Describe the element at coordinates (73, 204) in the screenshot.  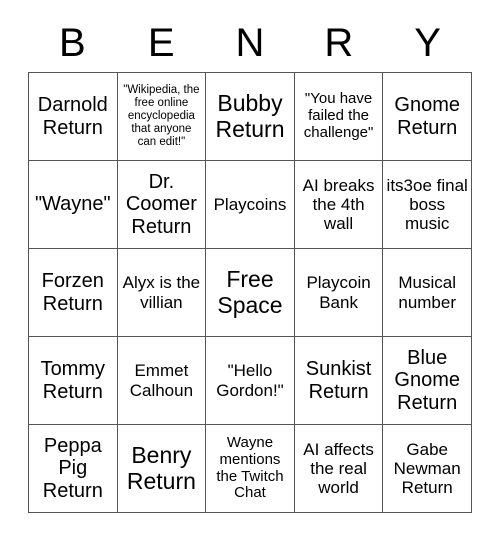
I see `bingo-cell: "Wayne"` at that location.